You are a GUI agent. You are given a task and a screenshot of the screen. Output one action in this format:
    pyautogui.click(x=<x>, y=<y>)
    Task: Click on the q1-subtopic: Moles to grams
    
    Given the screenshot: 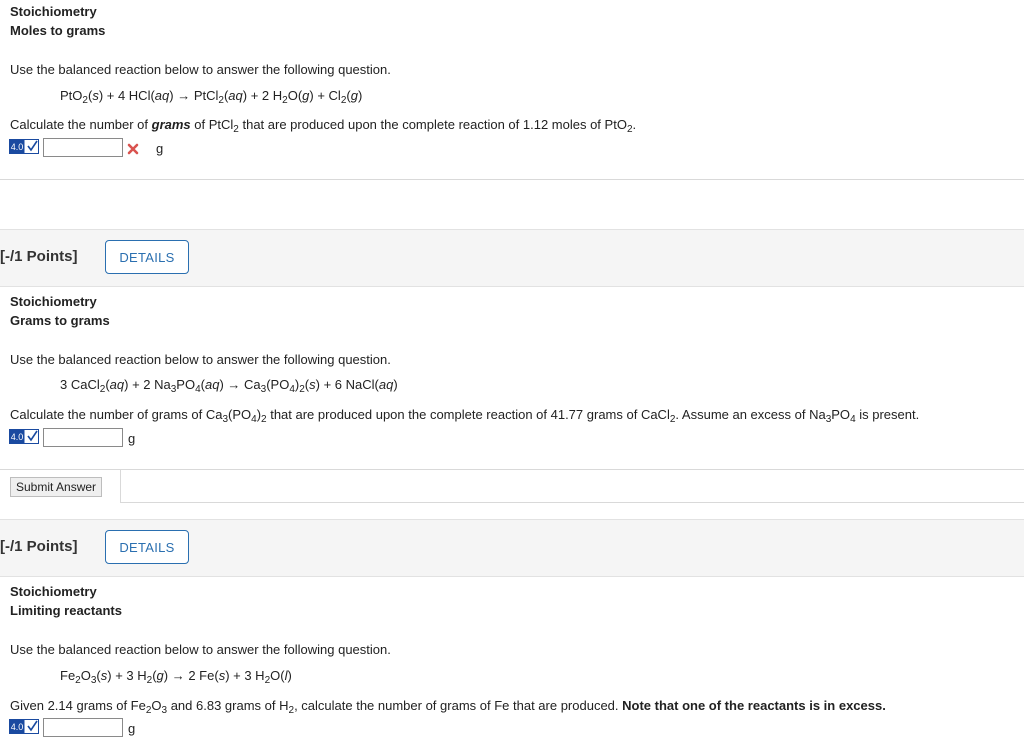 What is the action you would take?
    pyautogui.click(x=58, y=30)
    